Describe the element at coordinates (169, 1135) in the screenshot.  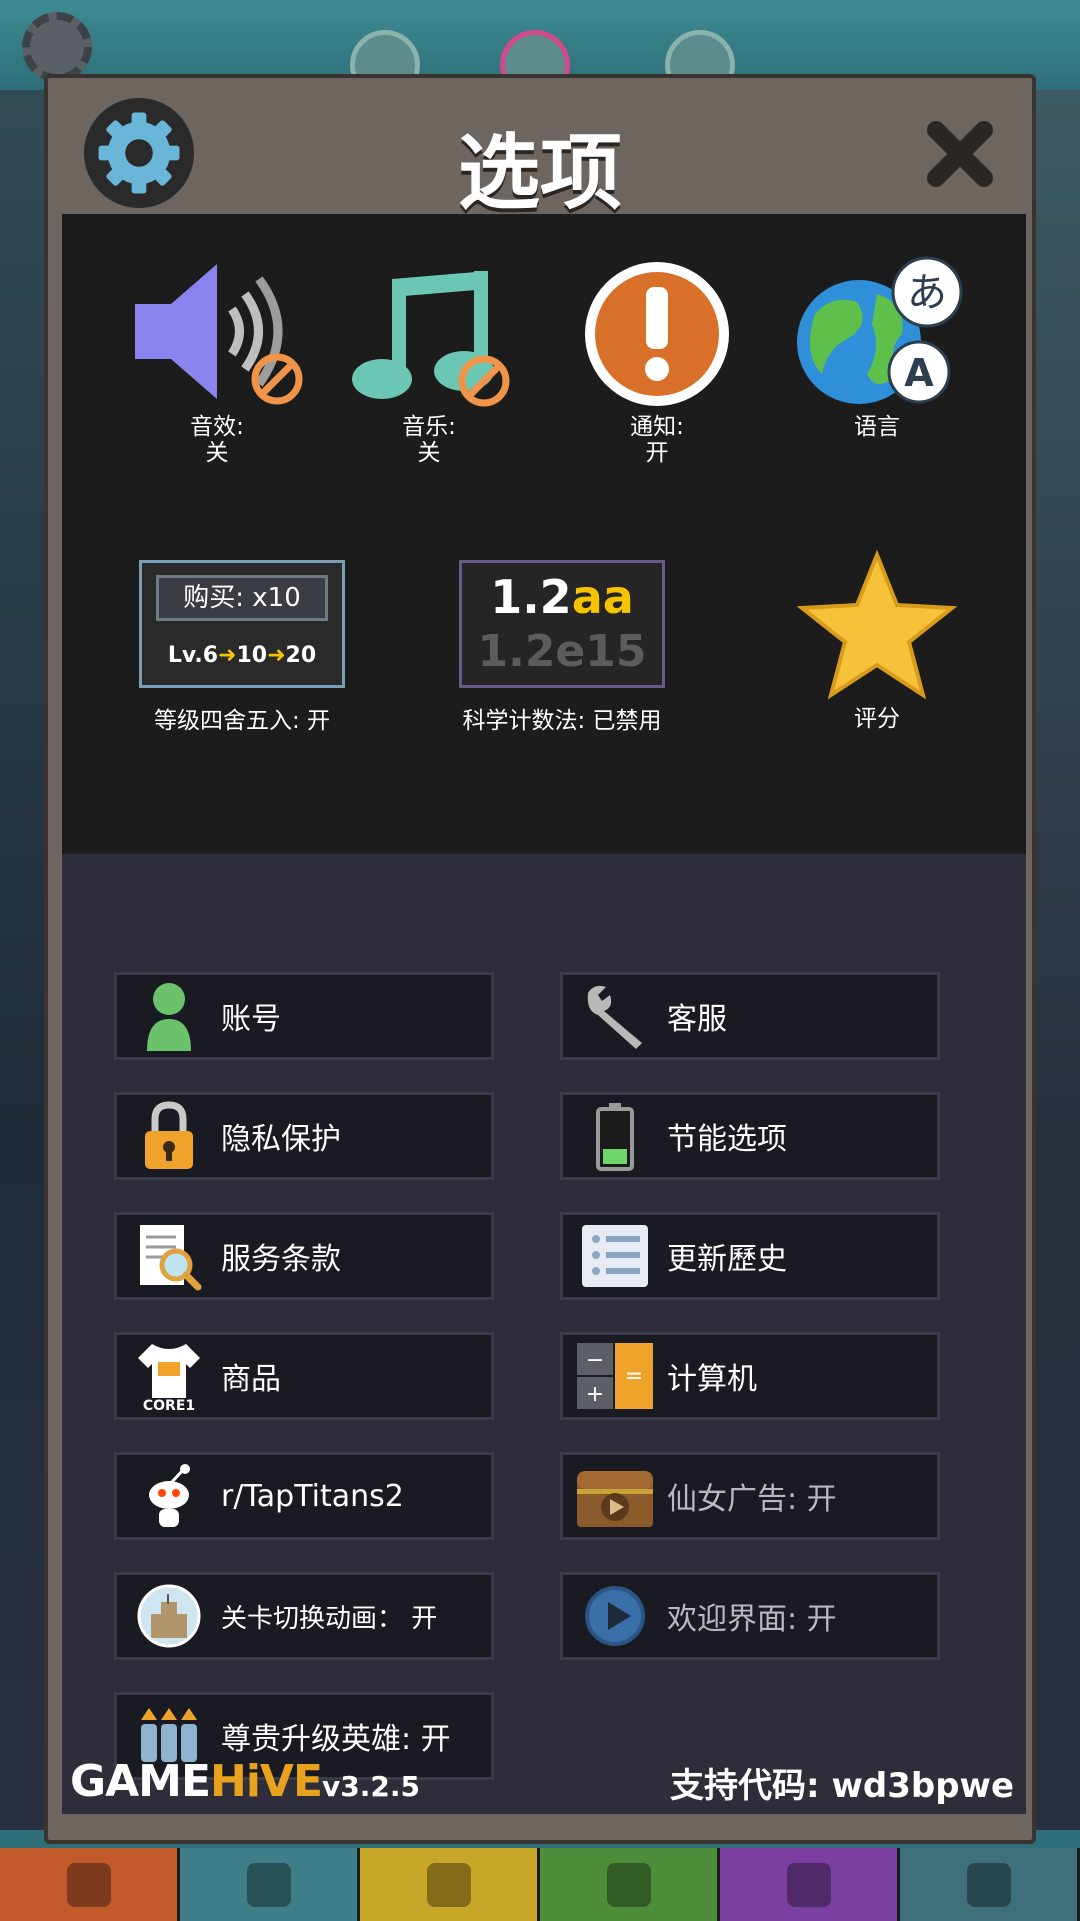
I see `lock-icon` at that location.